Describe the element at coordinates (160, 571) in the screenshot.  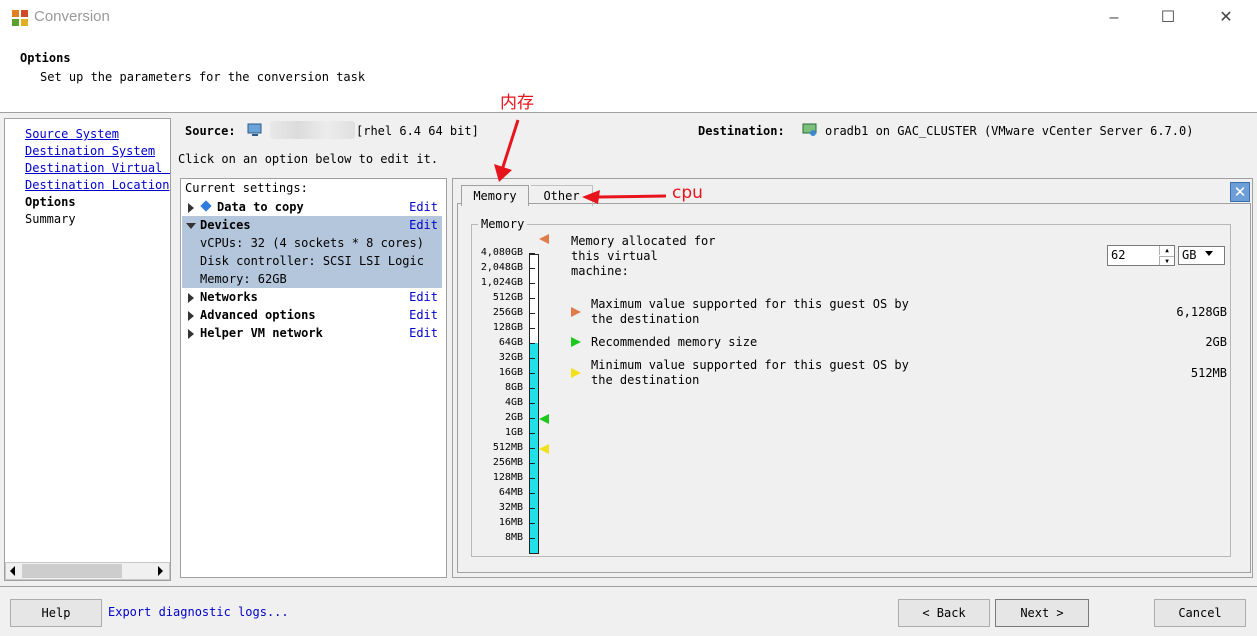
I see `scroll-right-icon` at that location.